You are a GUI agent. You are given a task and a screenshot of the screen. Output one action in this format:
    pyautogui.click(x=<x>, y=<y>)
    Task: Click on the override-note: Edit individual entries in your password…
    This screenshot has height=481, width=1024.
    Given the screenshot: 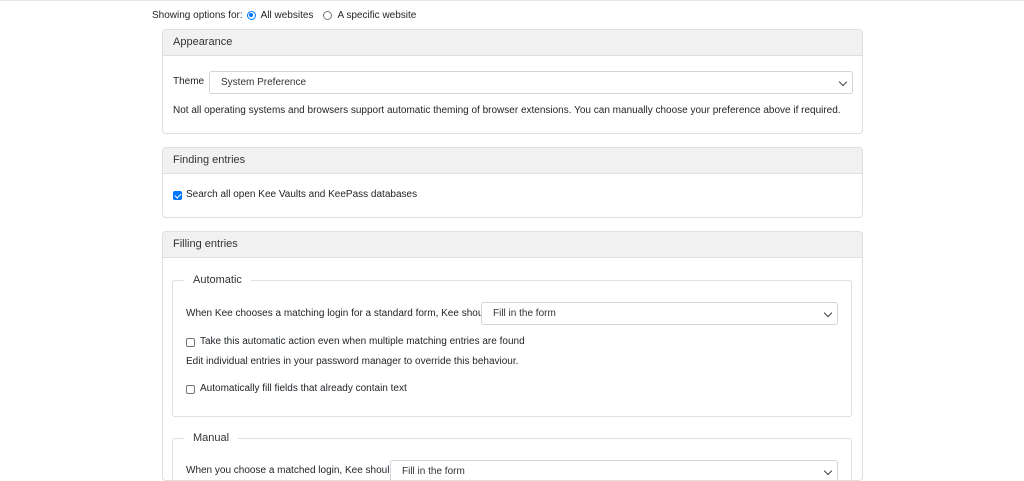 What is the action you would take?
    pyautogui.click(x=352, y=361)
    